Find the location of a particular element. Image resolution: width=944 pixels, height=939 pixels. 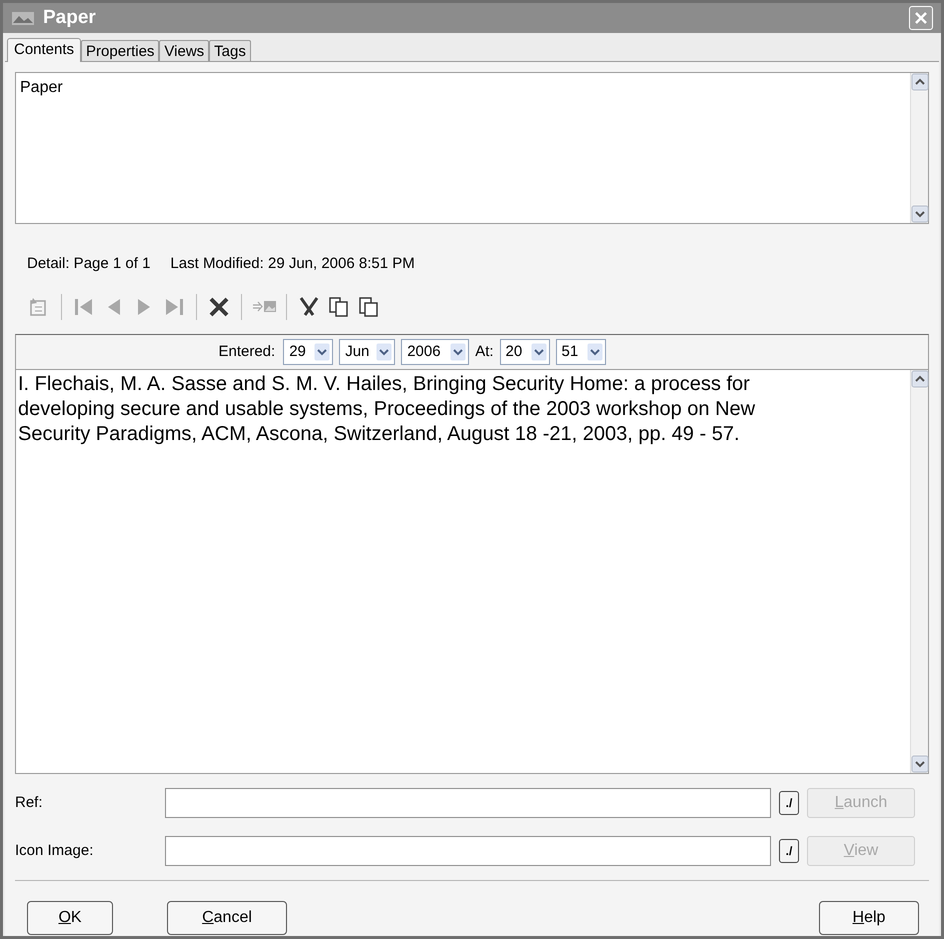

dialog-button: Cancel is located at coordinates (227, 918).